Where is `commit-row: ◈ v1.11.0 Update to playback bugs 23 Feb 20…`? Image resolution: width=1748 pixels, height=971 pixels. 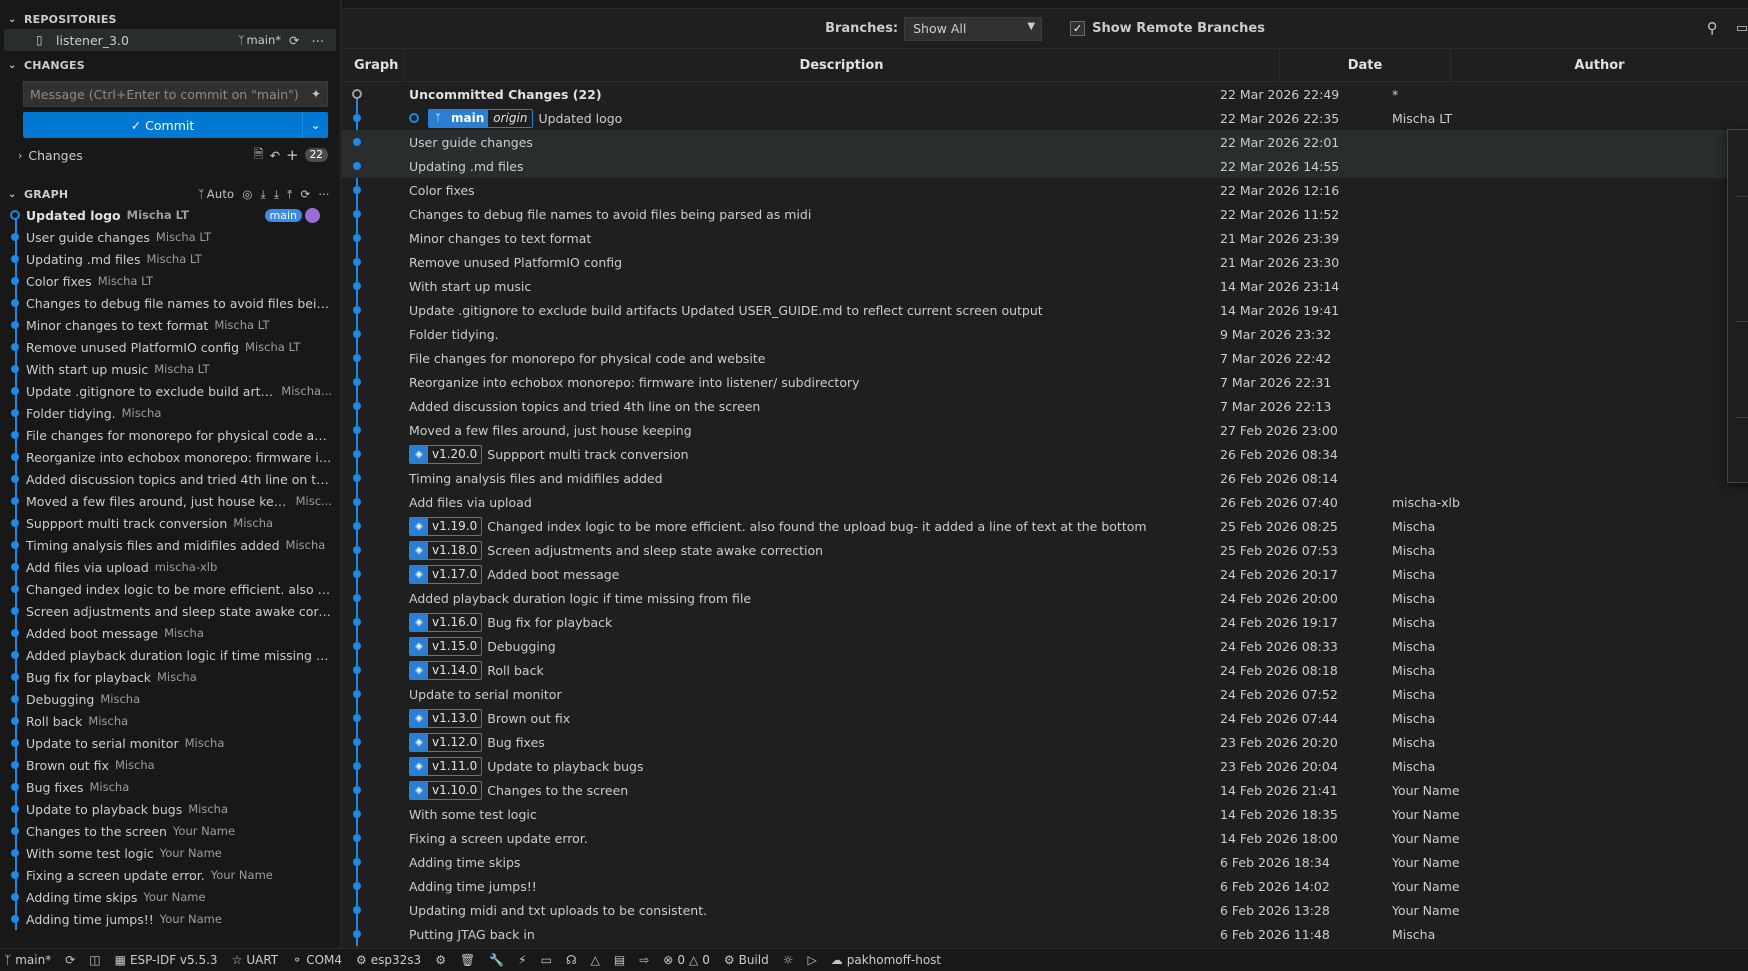
commit-row: ◈ v1.11.0 Update to playback bugs 23 Feb 20… is located at coordinates (1045, 766).